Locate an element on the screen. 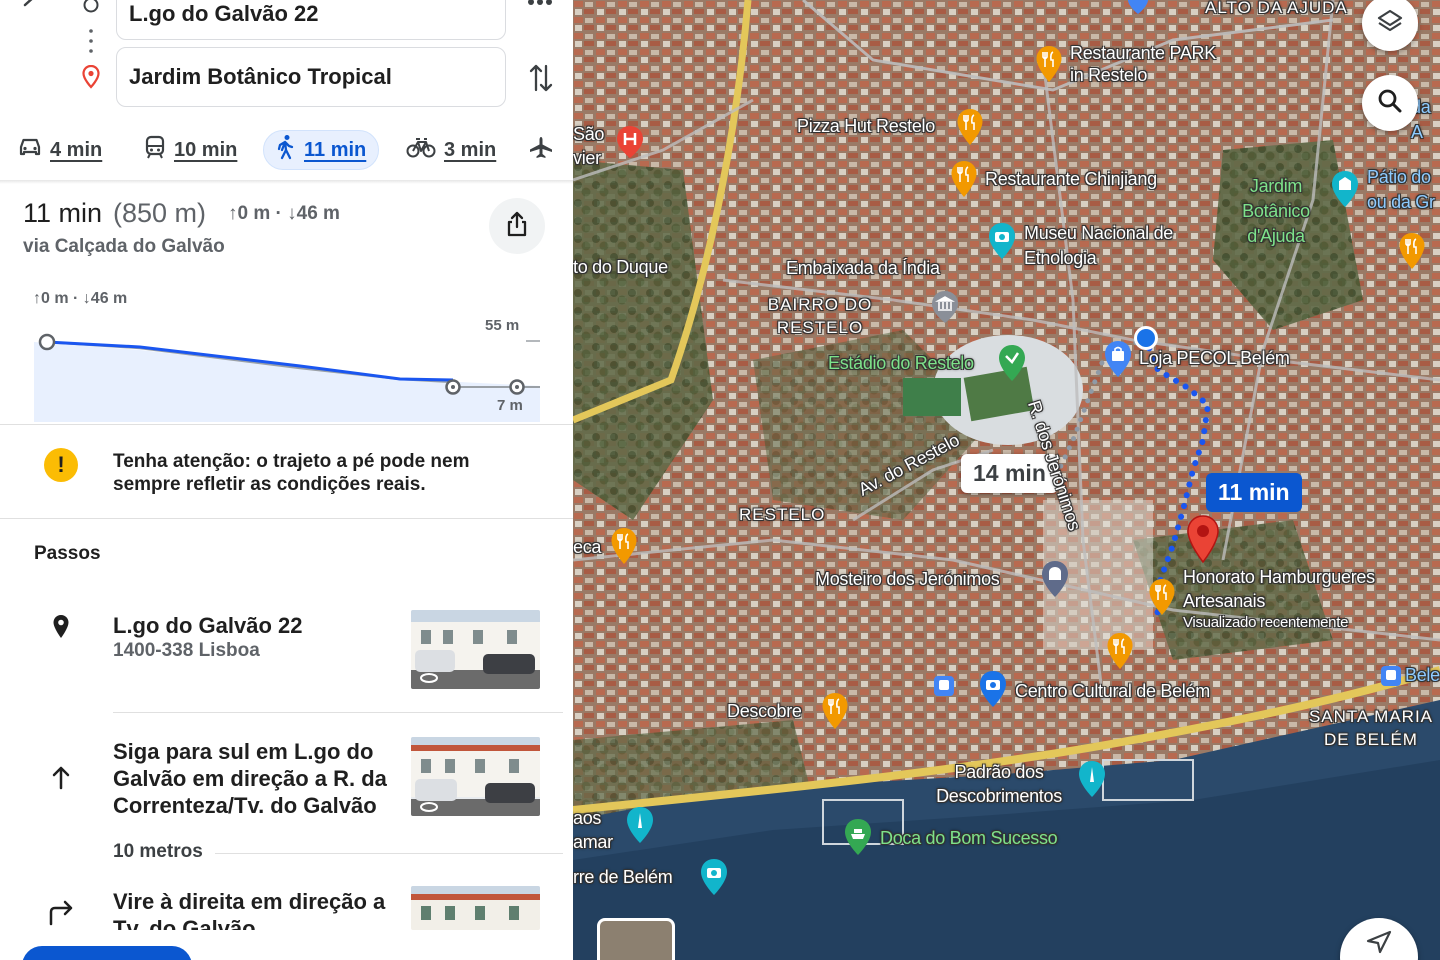 Image resolution: width=1440 pixels, height=960 pixels. origin-input: L.go do Galvão 22 is located at coordinates (311, 20).